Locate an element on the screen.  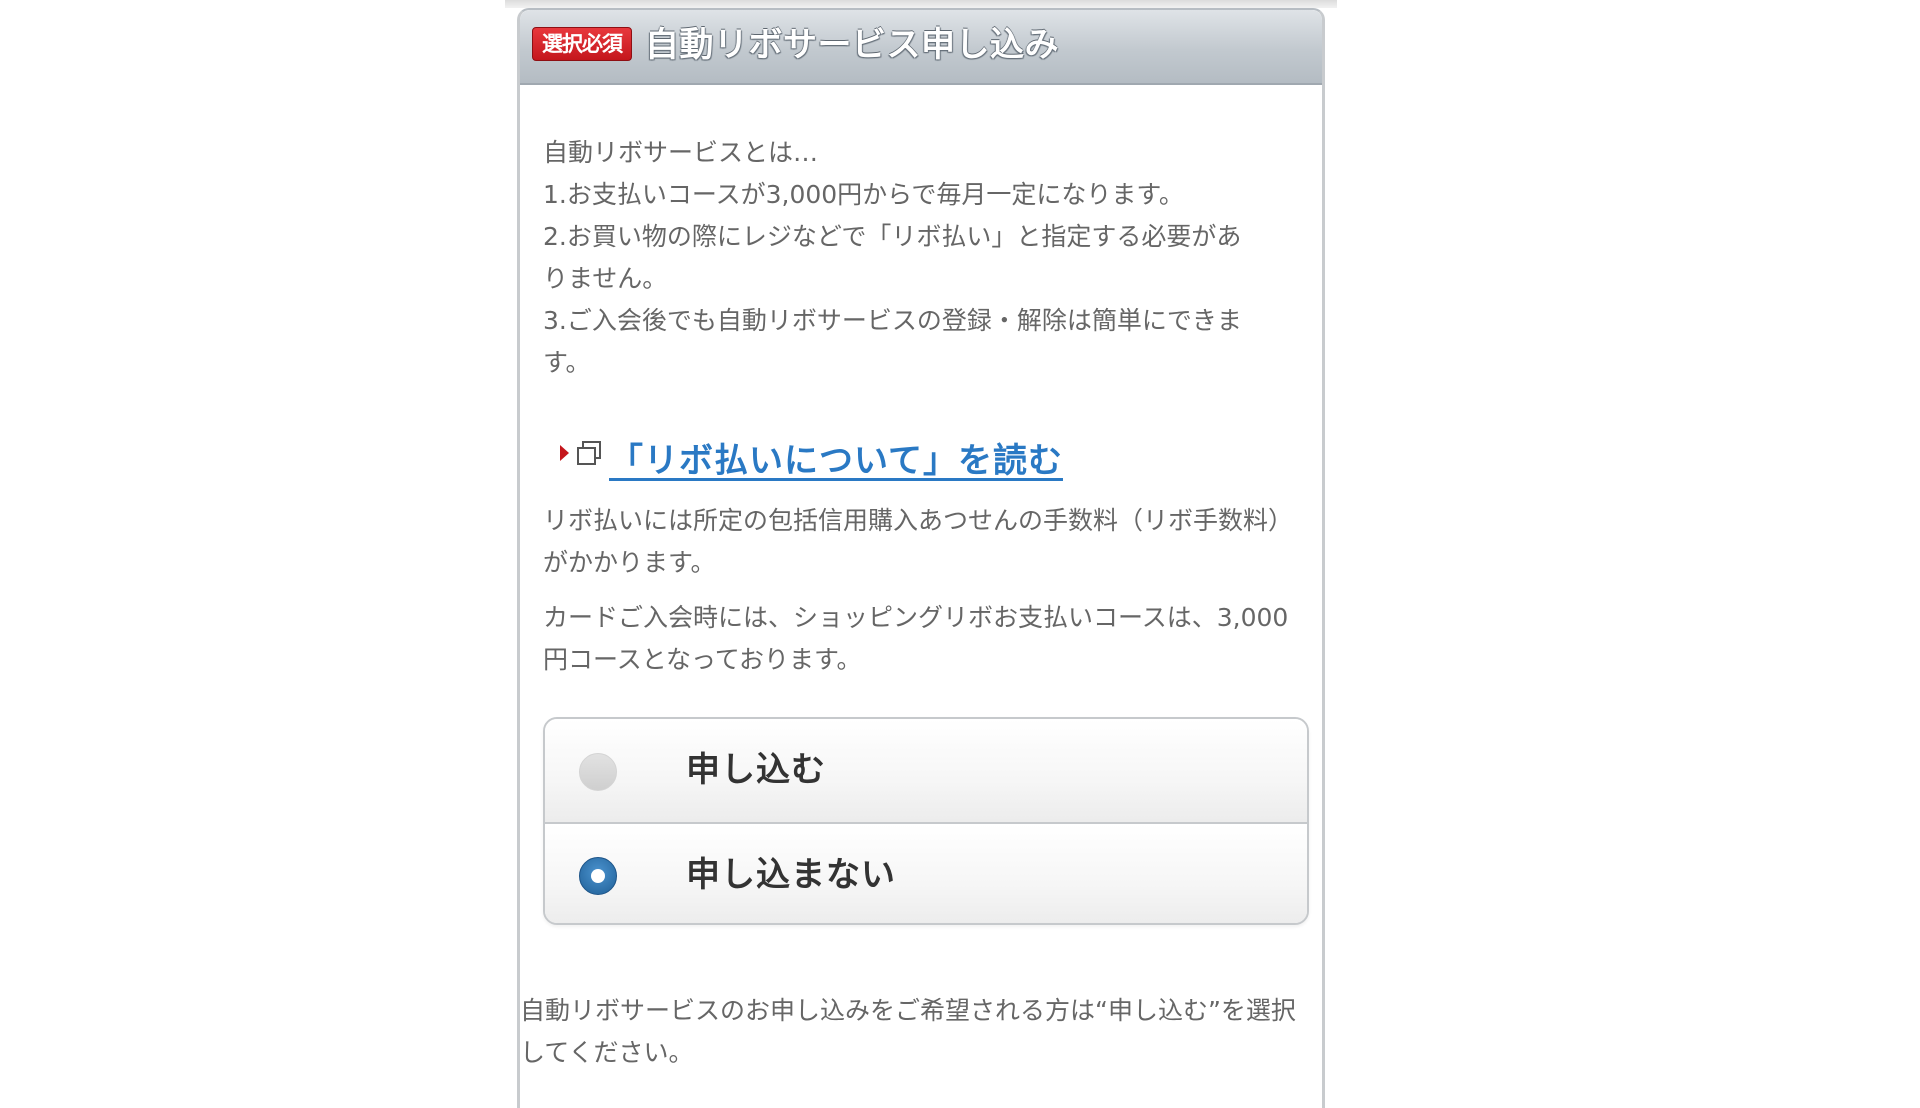
description-line: 1.お支払いコースが3,000円からで毎月一定になります。 is located at coordinates (863, 194).